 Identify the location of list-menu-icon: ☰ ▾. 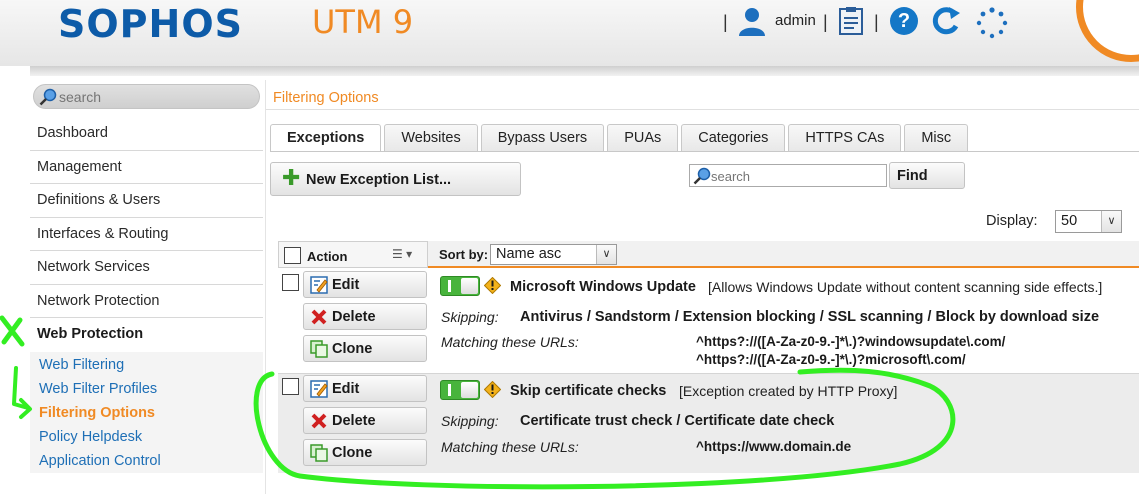
(402, 254).